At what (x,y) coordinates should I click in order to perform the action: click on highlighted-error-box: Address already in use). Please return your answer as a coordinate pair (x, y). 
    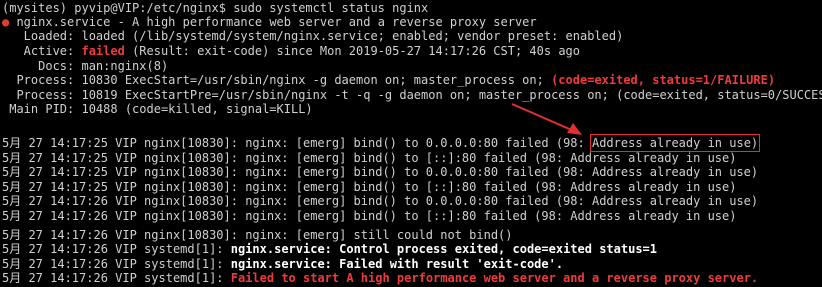
    Looking at the image, I should click on (675, 143).